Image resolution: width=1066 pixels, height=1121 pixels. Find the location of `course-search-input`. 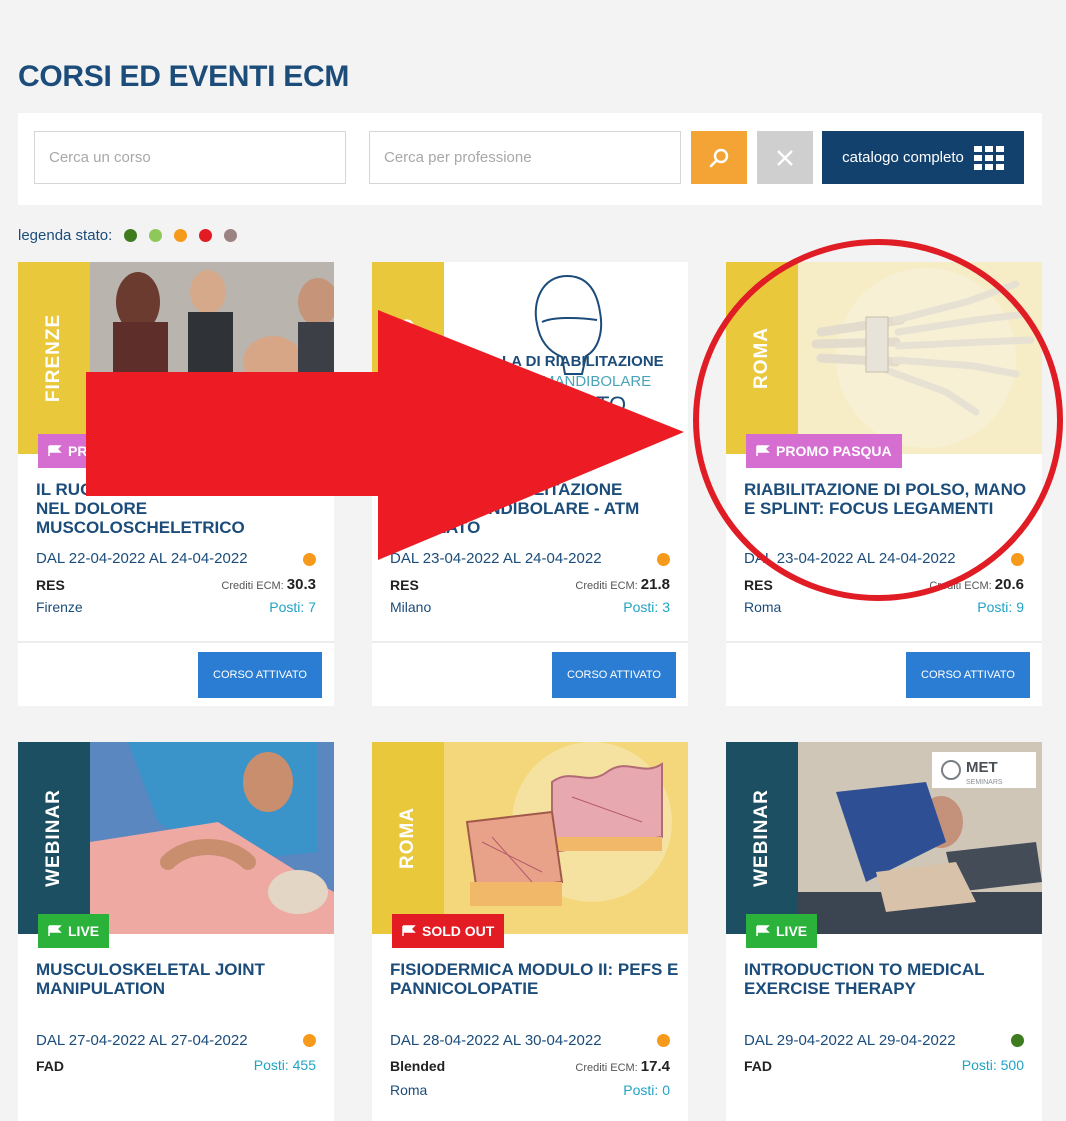

course-search-input is located at coordinates (190, 157).